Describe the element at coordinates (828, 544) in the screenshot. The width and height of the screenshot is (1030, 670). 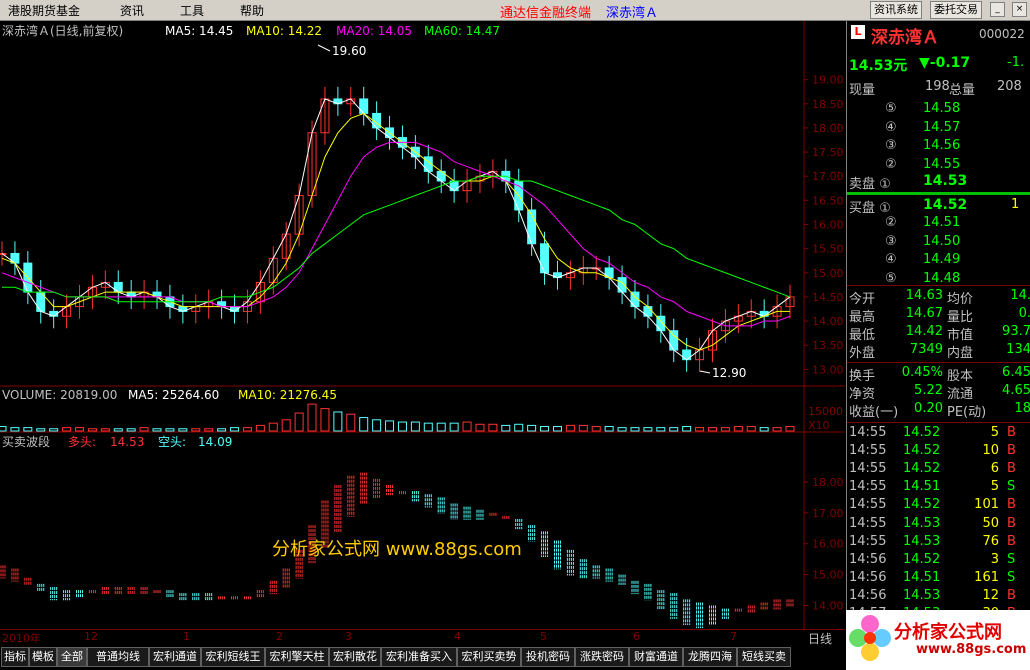
I see `indicator-tick-label: 16.00` at that location.